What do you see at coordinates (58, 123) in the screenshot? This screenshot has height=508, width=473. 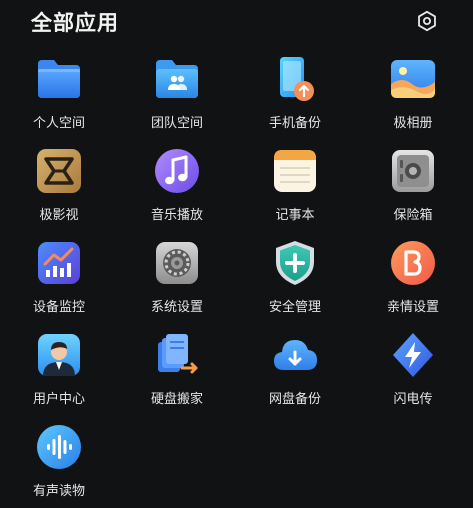 I see `app-label: 个人空间` at bounding box center [58, 123].